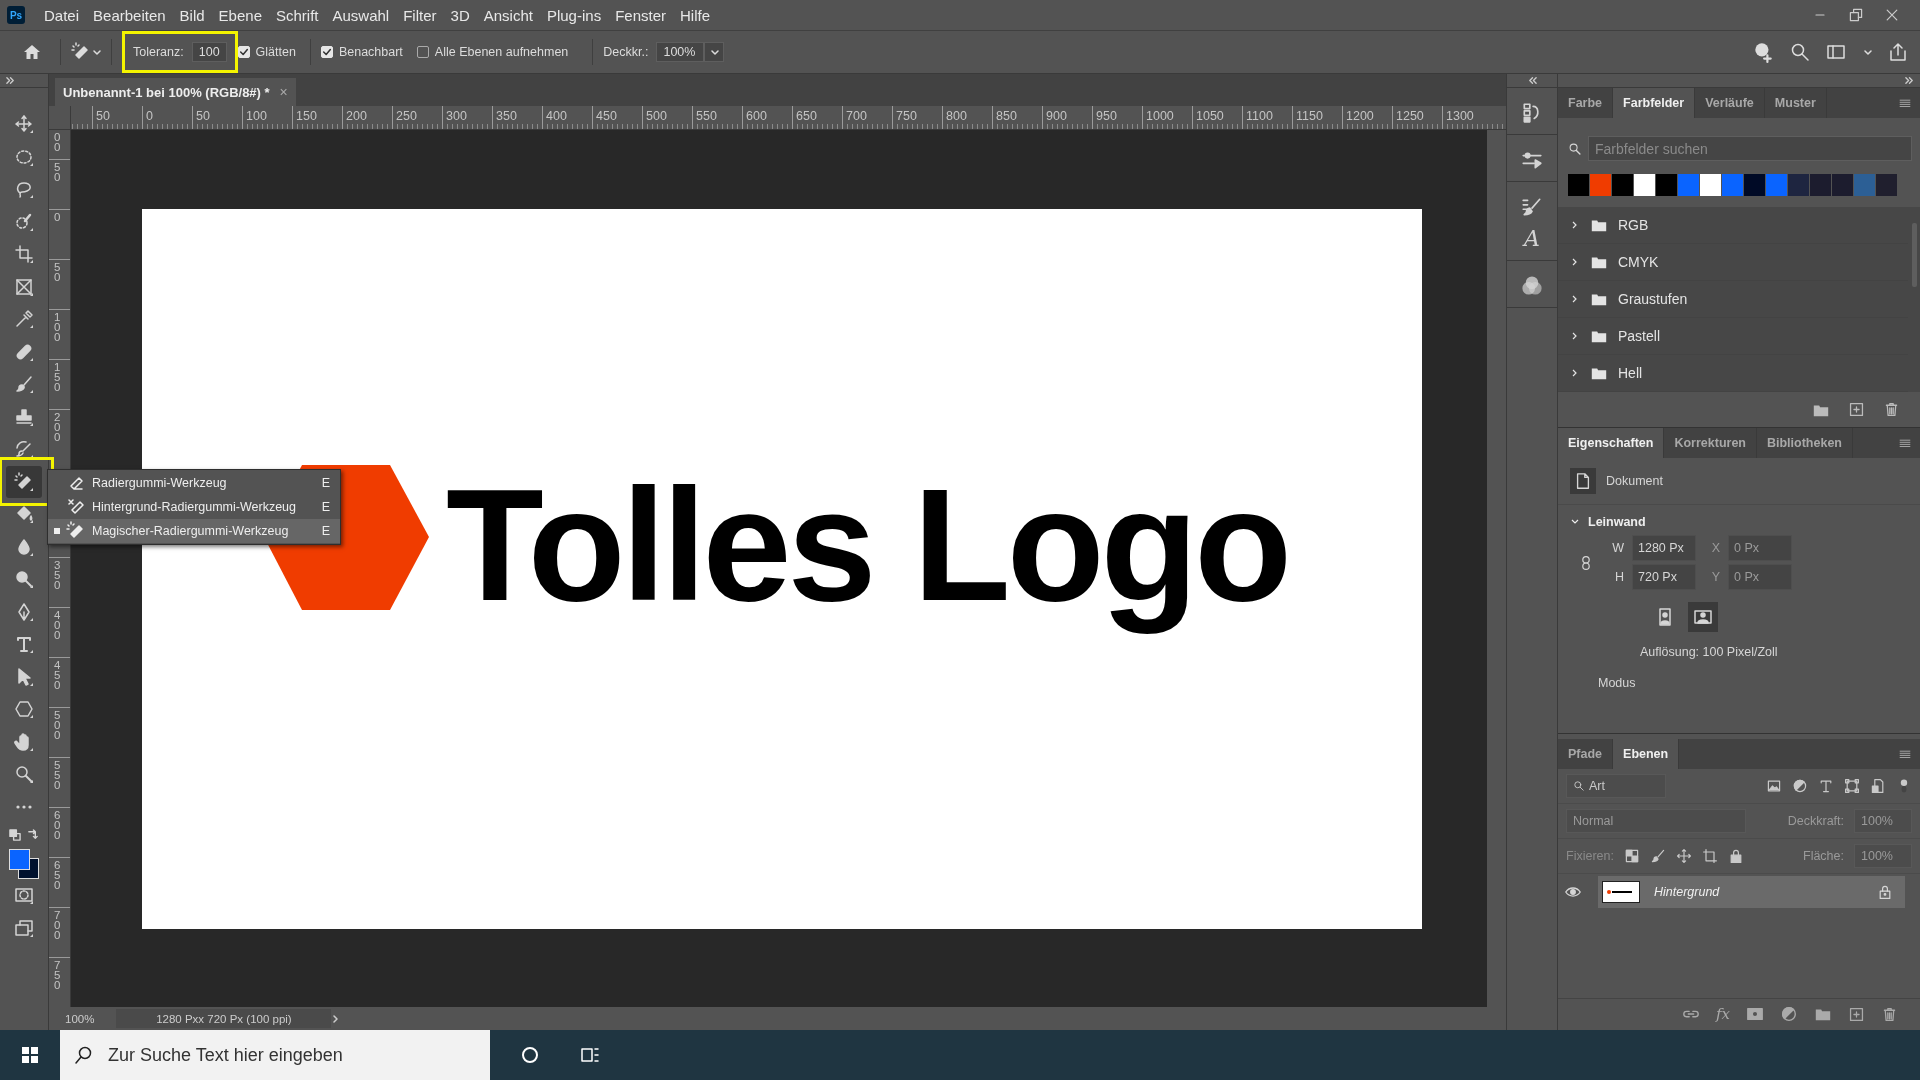  Describe the element at coordinates (1532, 286) in the screenshot. I see `channels-icon` at that location.